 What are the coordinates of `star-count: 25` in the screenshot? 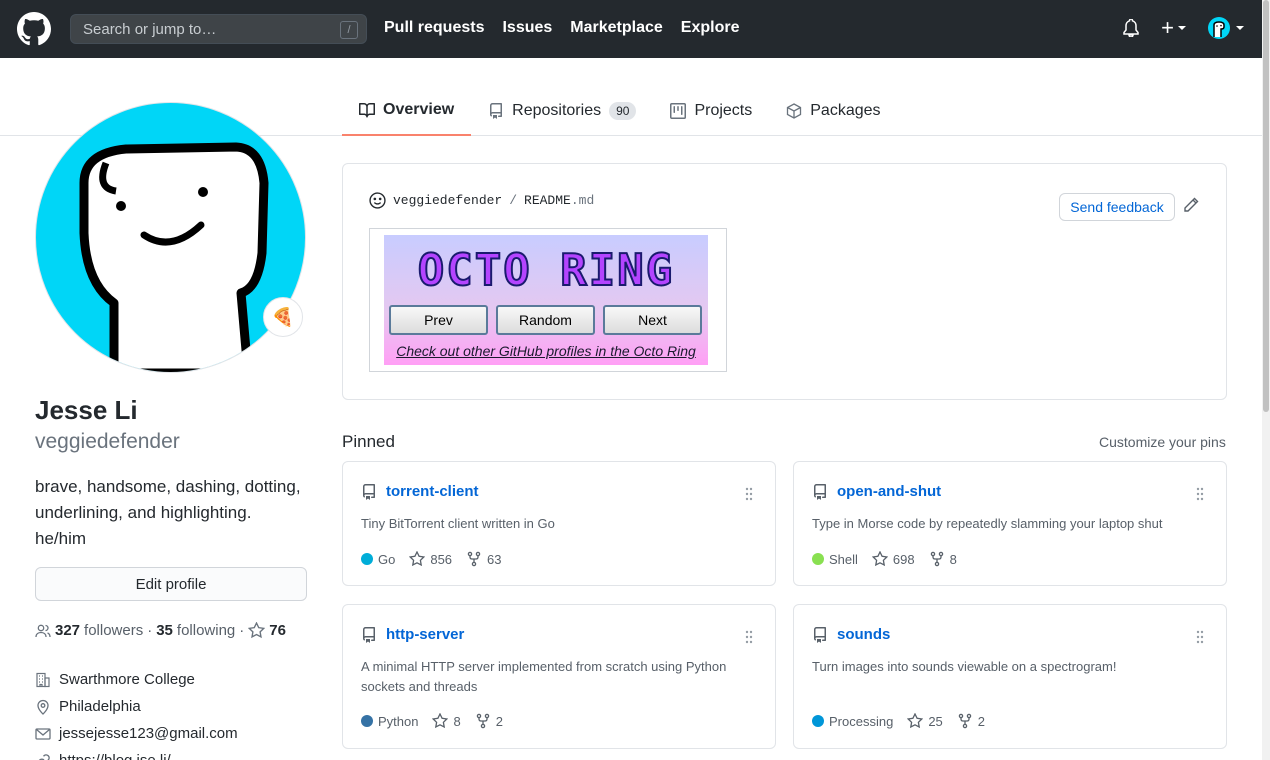 It's located at (935, 721).